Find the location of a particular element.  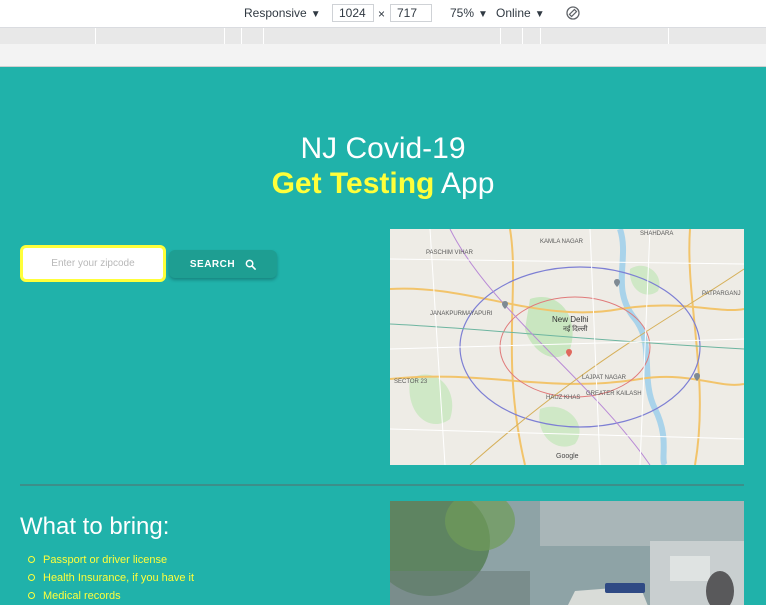

map-label: JANAKPURI is located at coordinates (447, 314).